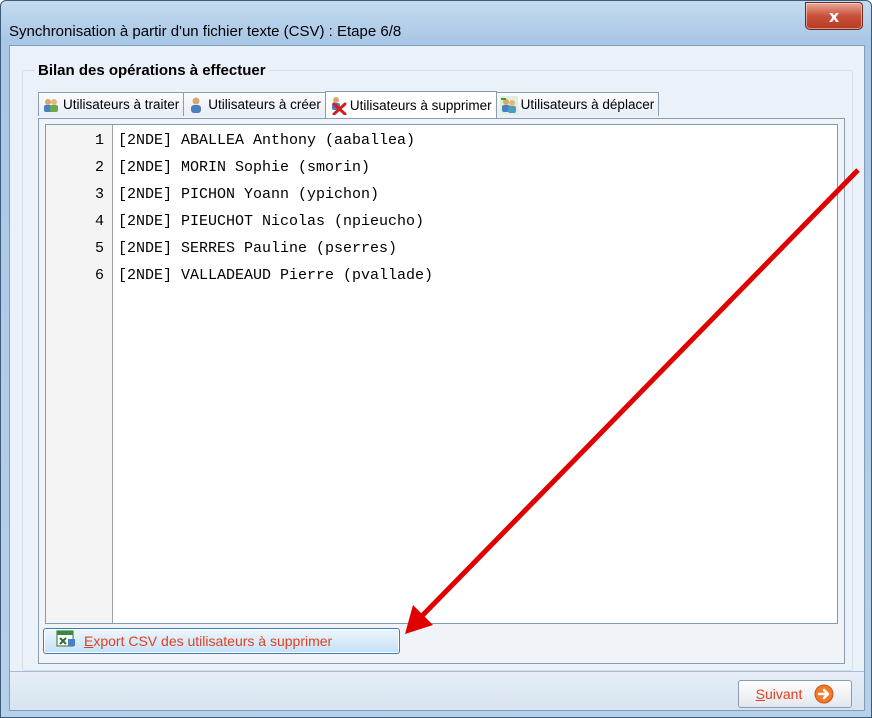 Image resolution: width=872 pixels, height=718 pixels. I want to click on export-csv-button: Export CSV des utilisateurs à supprimer, so click(221, 641).